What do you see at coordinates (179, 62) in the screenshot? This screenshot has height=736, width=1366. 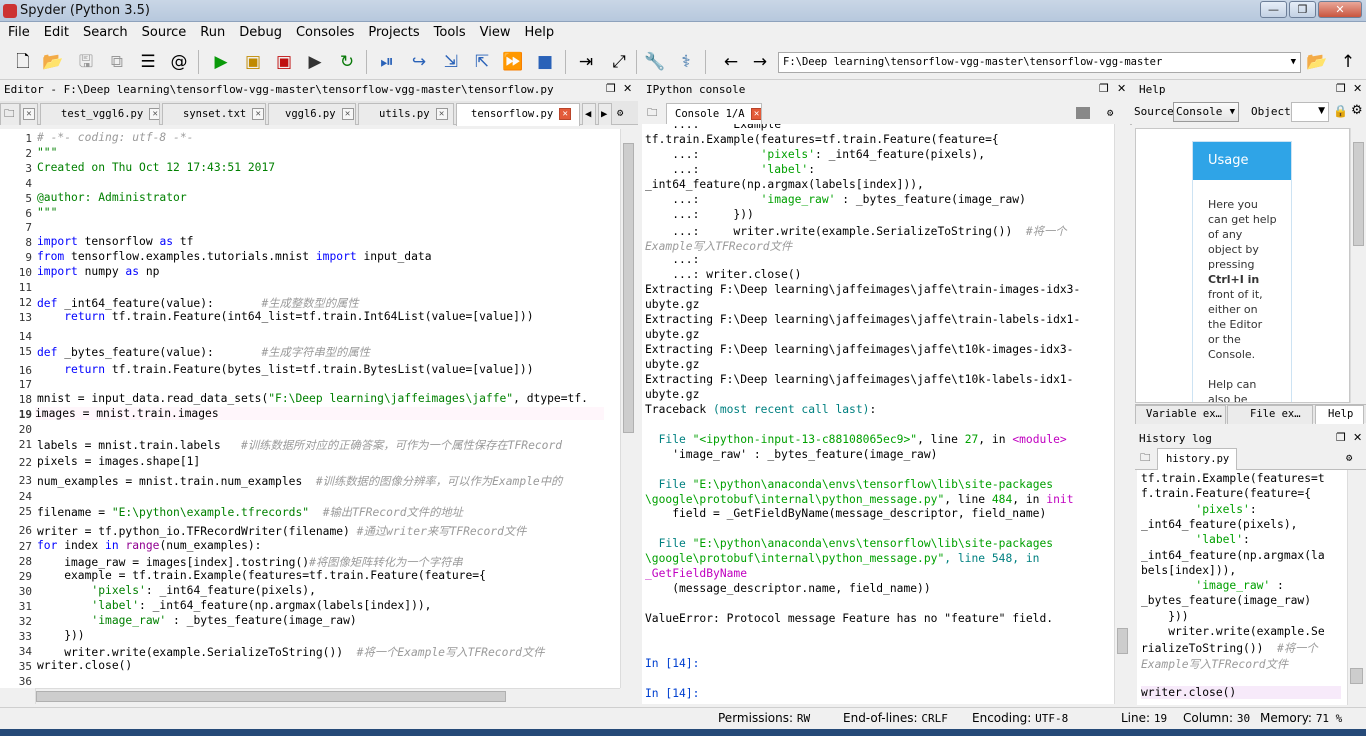 I see `at-icon: @` at bounding box center [179, 62].